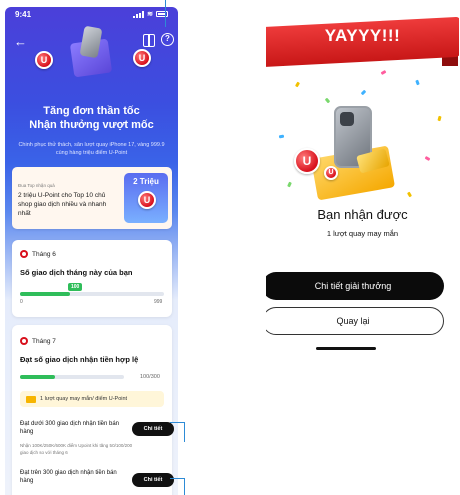 This screenshot has width=460, height=495. Describe the element at coordinates (146, 181) in the screenshot. I see `prize-badge-label: 2 Triệu` at that location.